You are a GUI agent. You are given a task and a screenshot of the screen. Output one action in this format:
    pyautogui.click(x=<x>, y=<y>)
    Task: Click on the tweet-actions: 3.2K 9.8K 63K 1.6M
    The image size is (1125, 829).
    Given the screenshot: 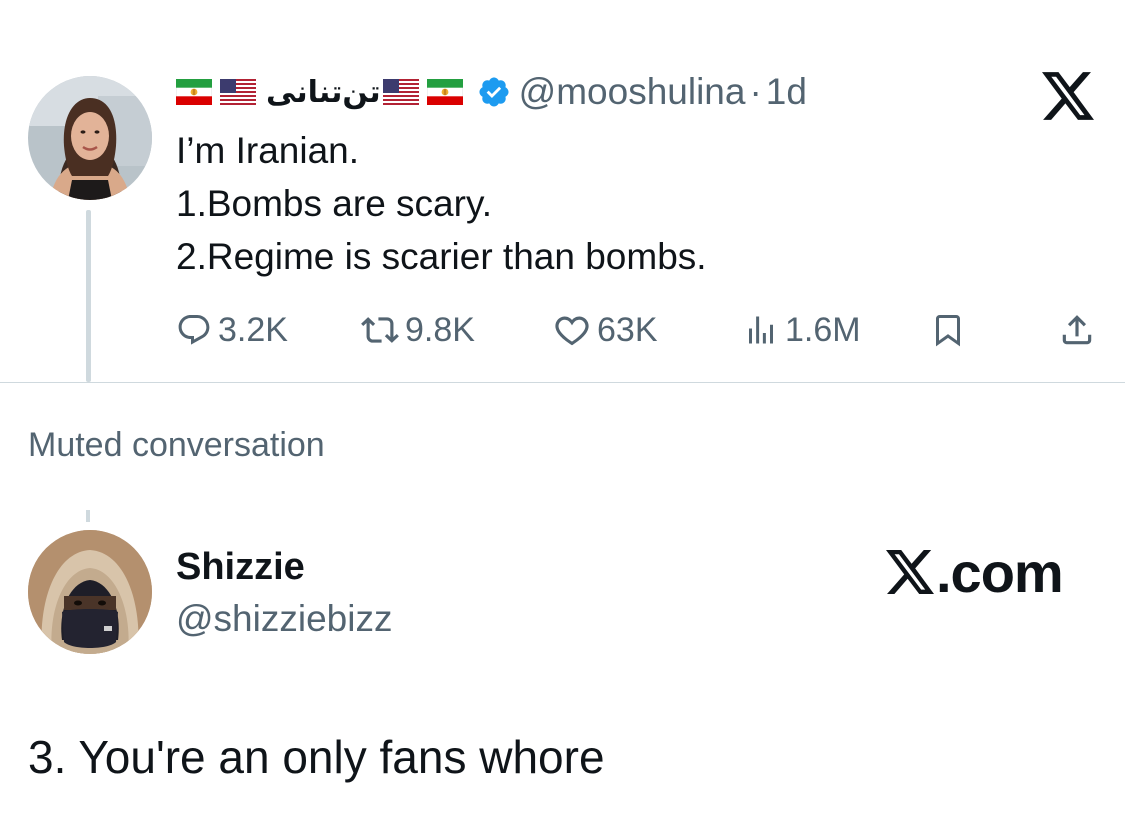 What is the action you would take?
    pyautogui.click(x=638, y=330)
    